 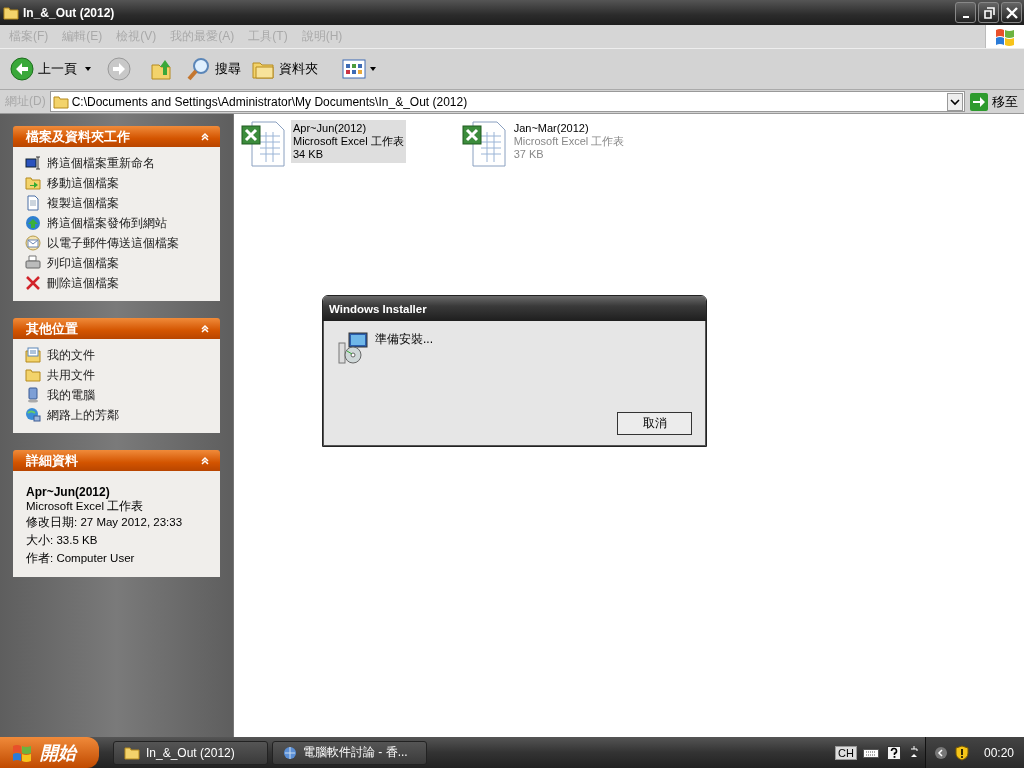 I want to click on sidebar-link: 列印這個檔案, so click(x=83, y=263).